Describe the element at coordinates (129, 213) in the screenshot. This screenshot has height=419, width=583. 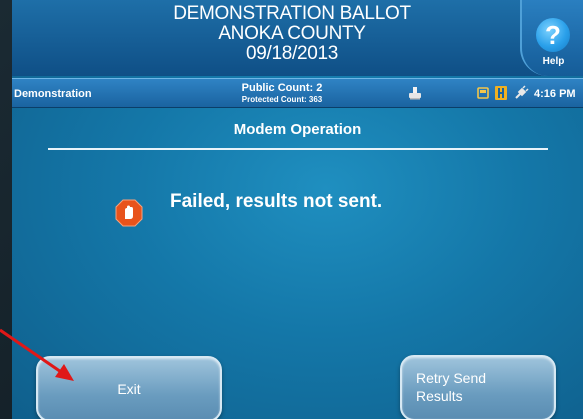
I see `stop-hand-icon` at that location.